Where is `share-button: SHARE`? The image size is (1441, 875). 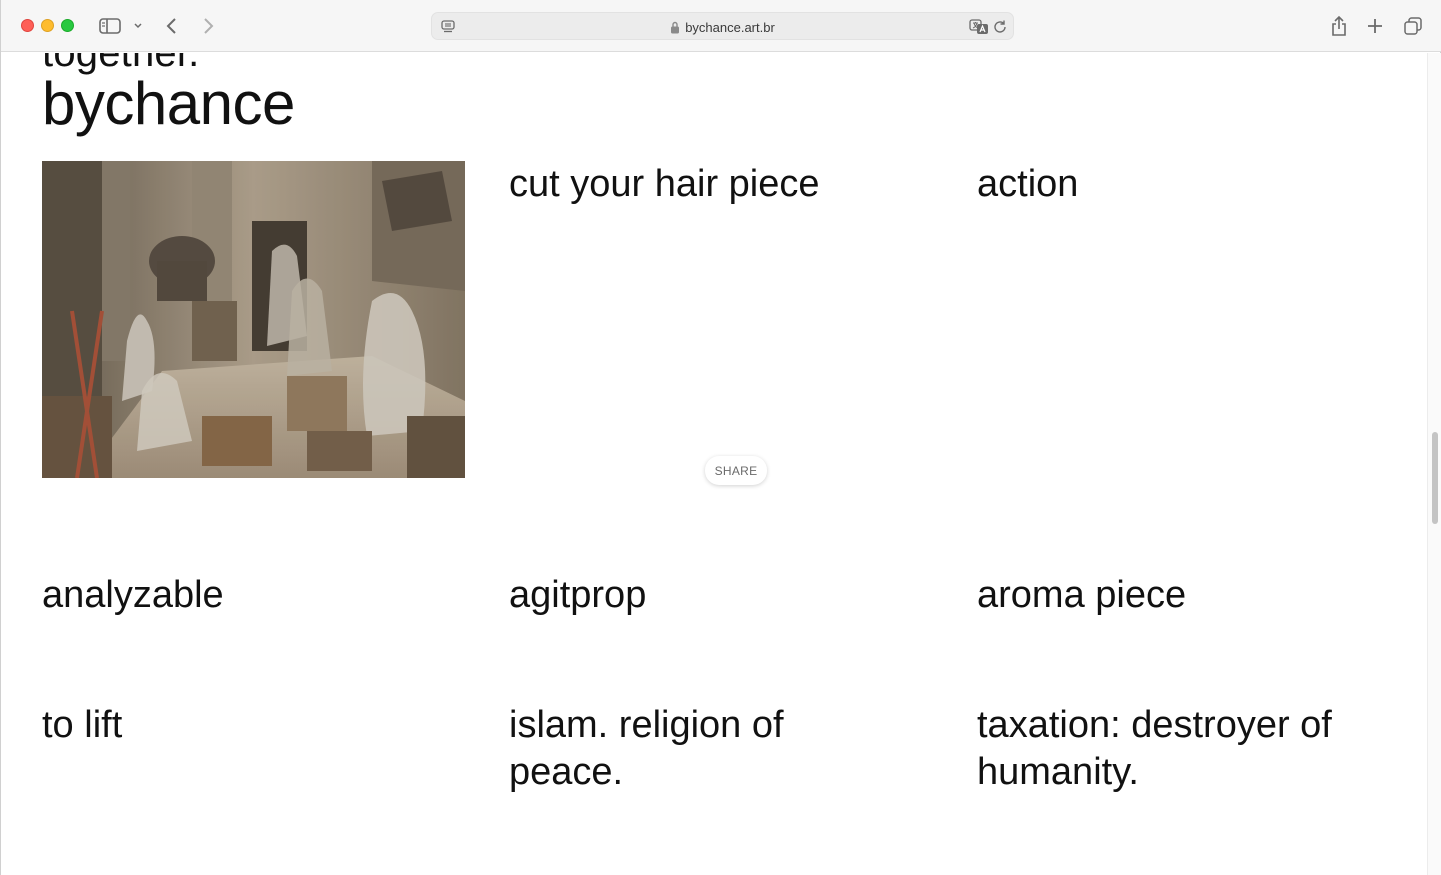 share-button: SHARE is located at coordinates (736, 470).